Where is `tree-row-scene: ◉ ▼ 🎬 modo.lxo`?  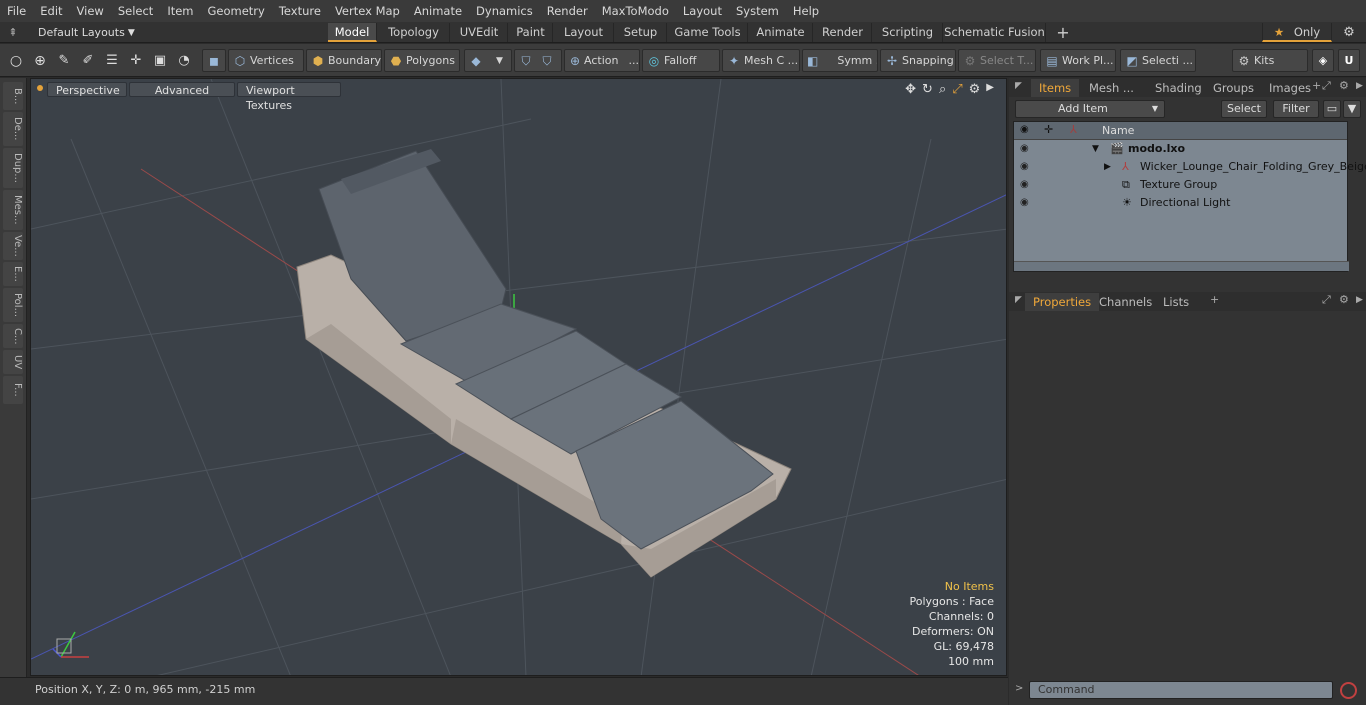 tree-row-scene: ◉ ▼ 🎬 modo.lxo is located at coordinates (1181, 149).